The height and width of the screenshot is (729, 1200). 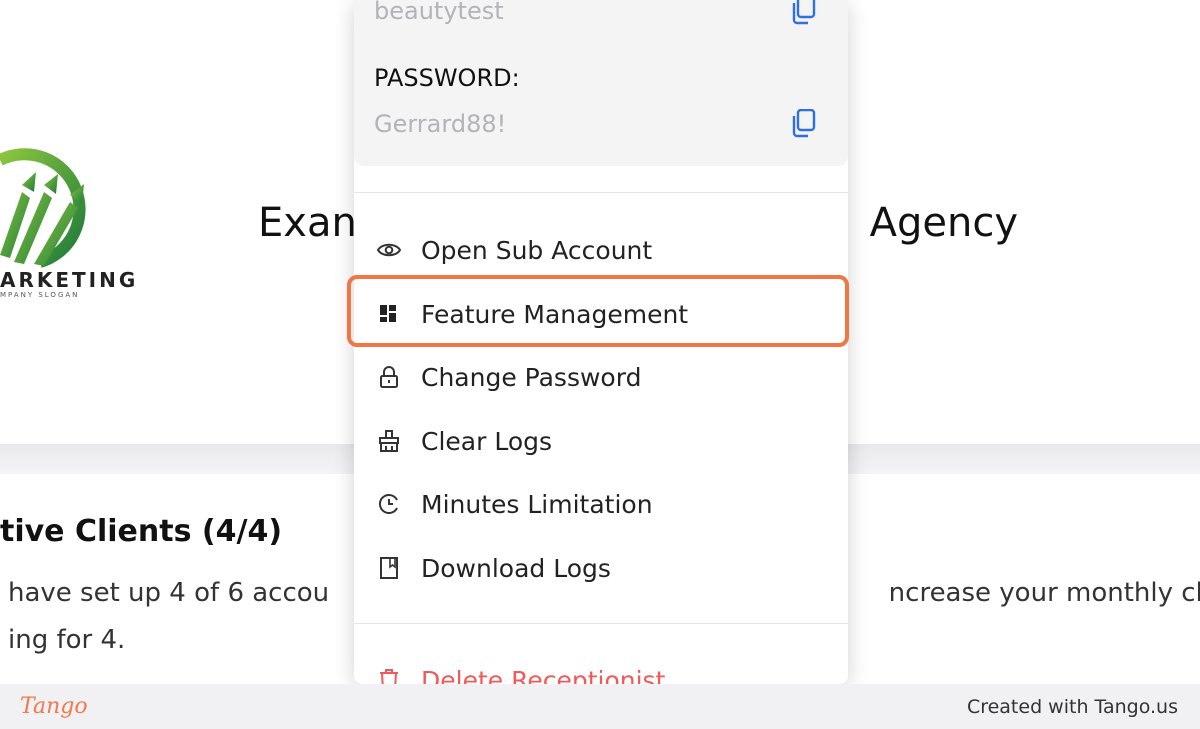 I want to click on active-clients-heading: tive Clients (4/4), so click(x=141, y=531).